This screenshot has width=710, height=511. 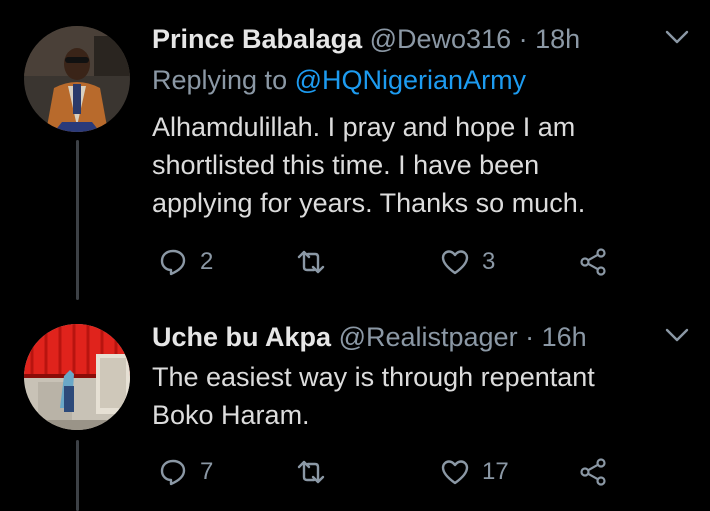 What do you see at coordinates (564, 337) in the screenshot?
I see `timestamp: 16h` at bounding box center [564, 337].